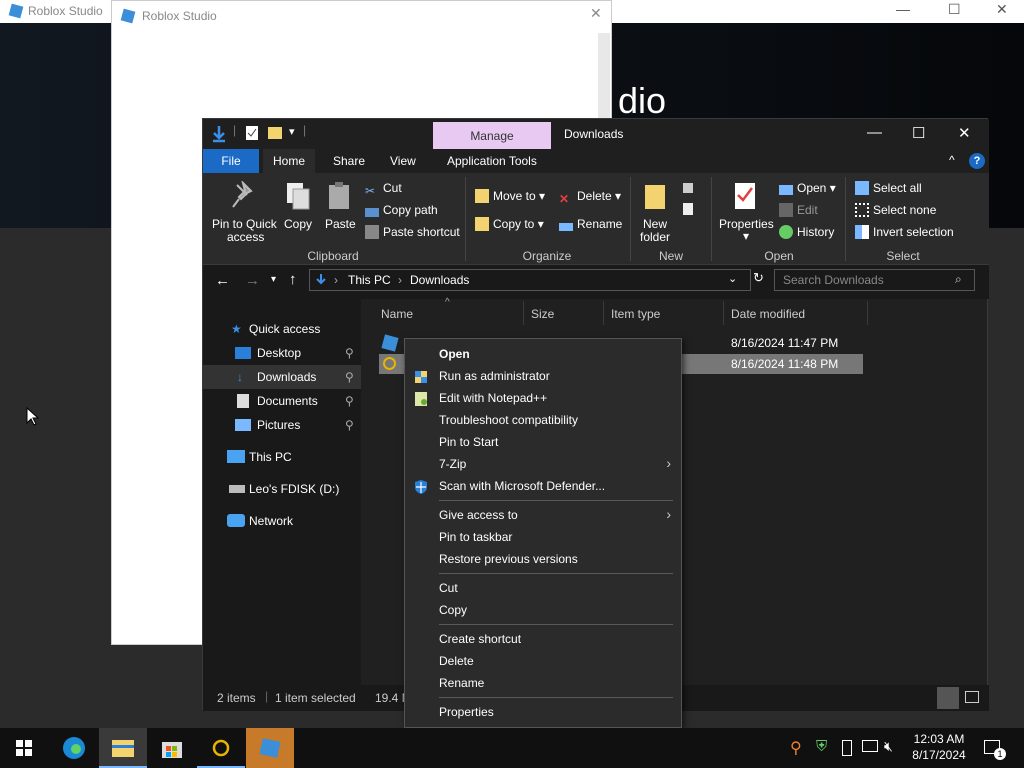 This screenshot has width=1024, height=768. I want to click on pin-quick-access-button: Pin to Quick, so click(244, 224).